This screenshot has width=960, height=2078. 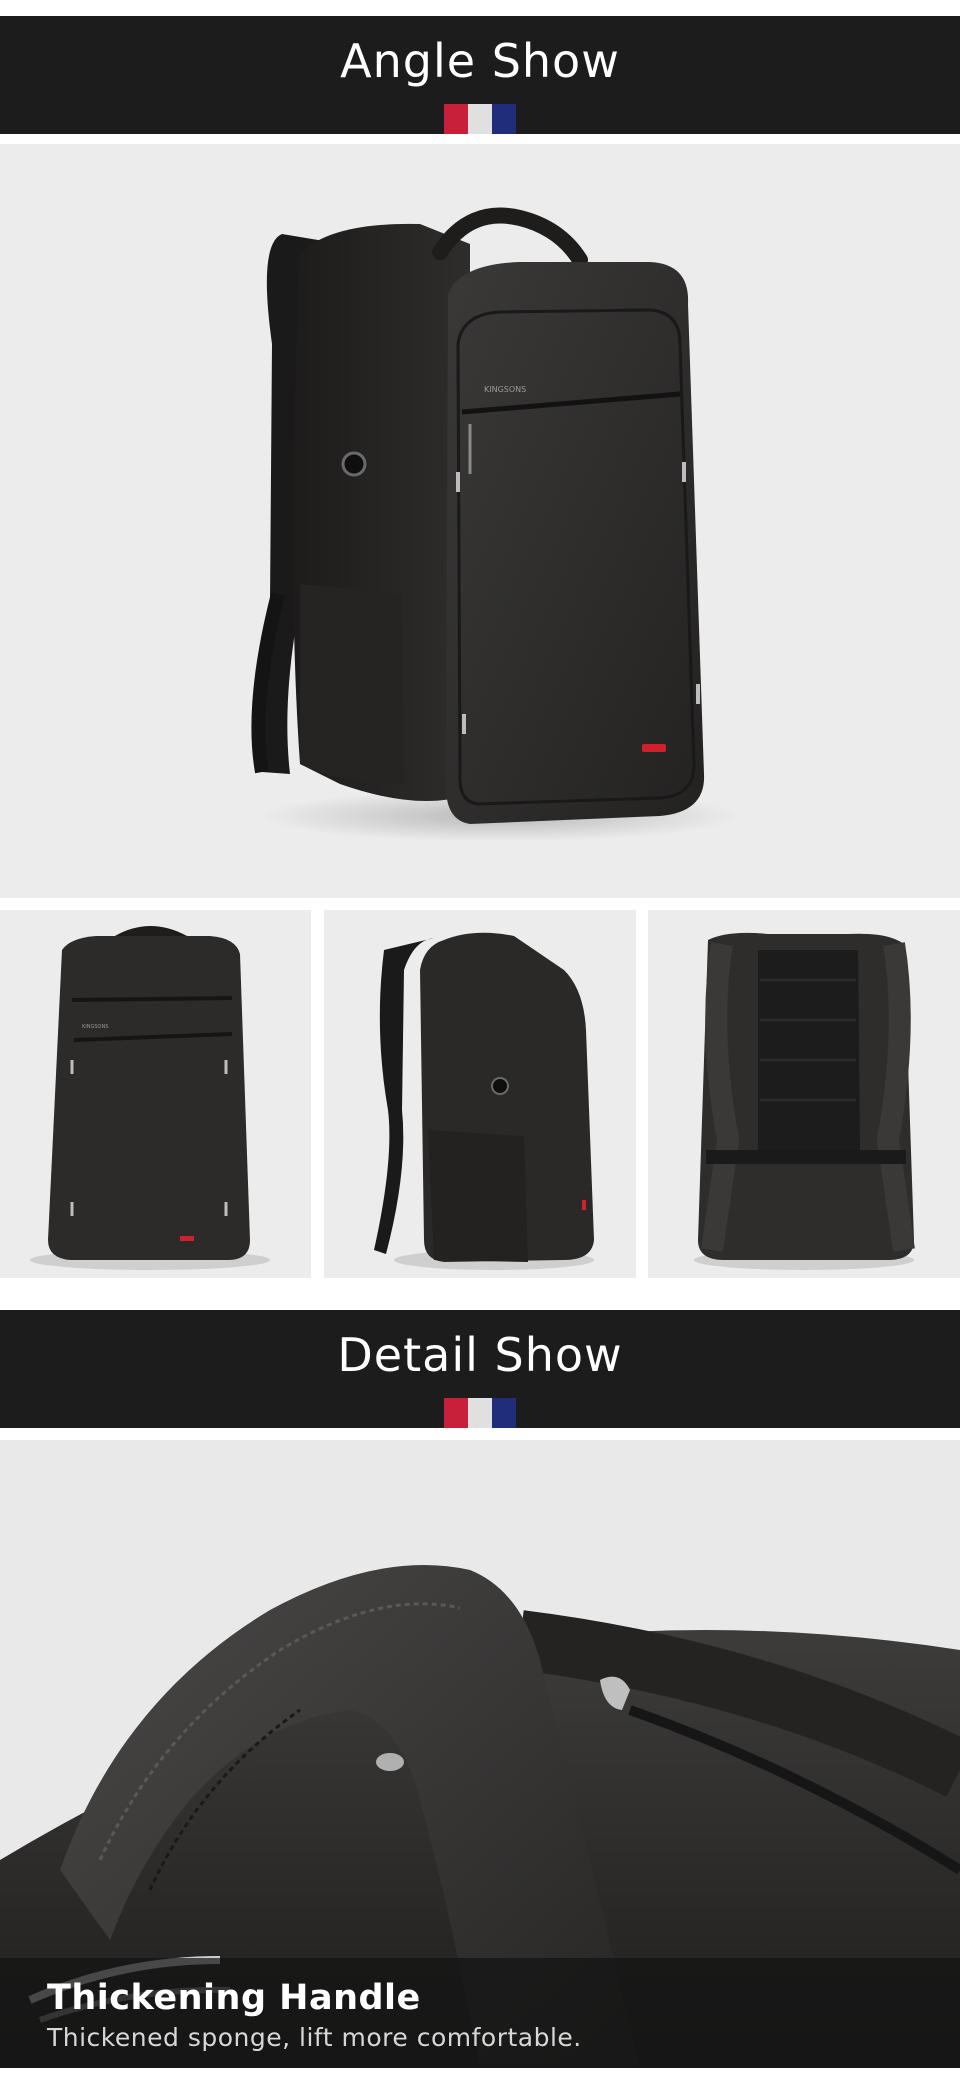 What do you see at coordinates (804, 1094) in the screenshot?
I see `backpack-back-thumbnail` at bounding box center [804, 1094].